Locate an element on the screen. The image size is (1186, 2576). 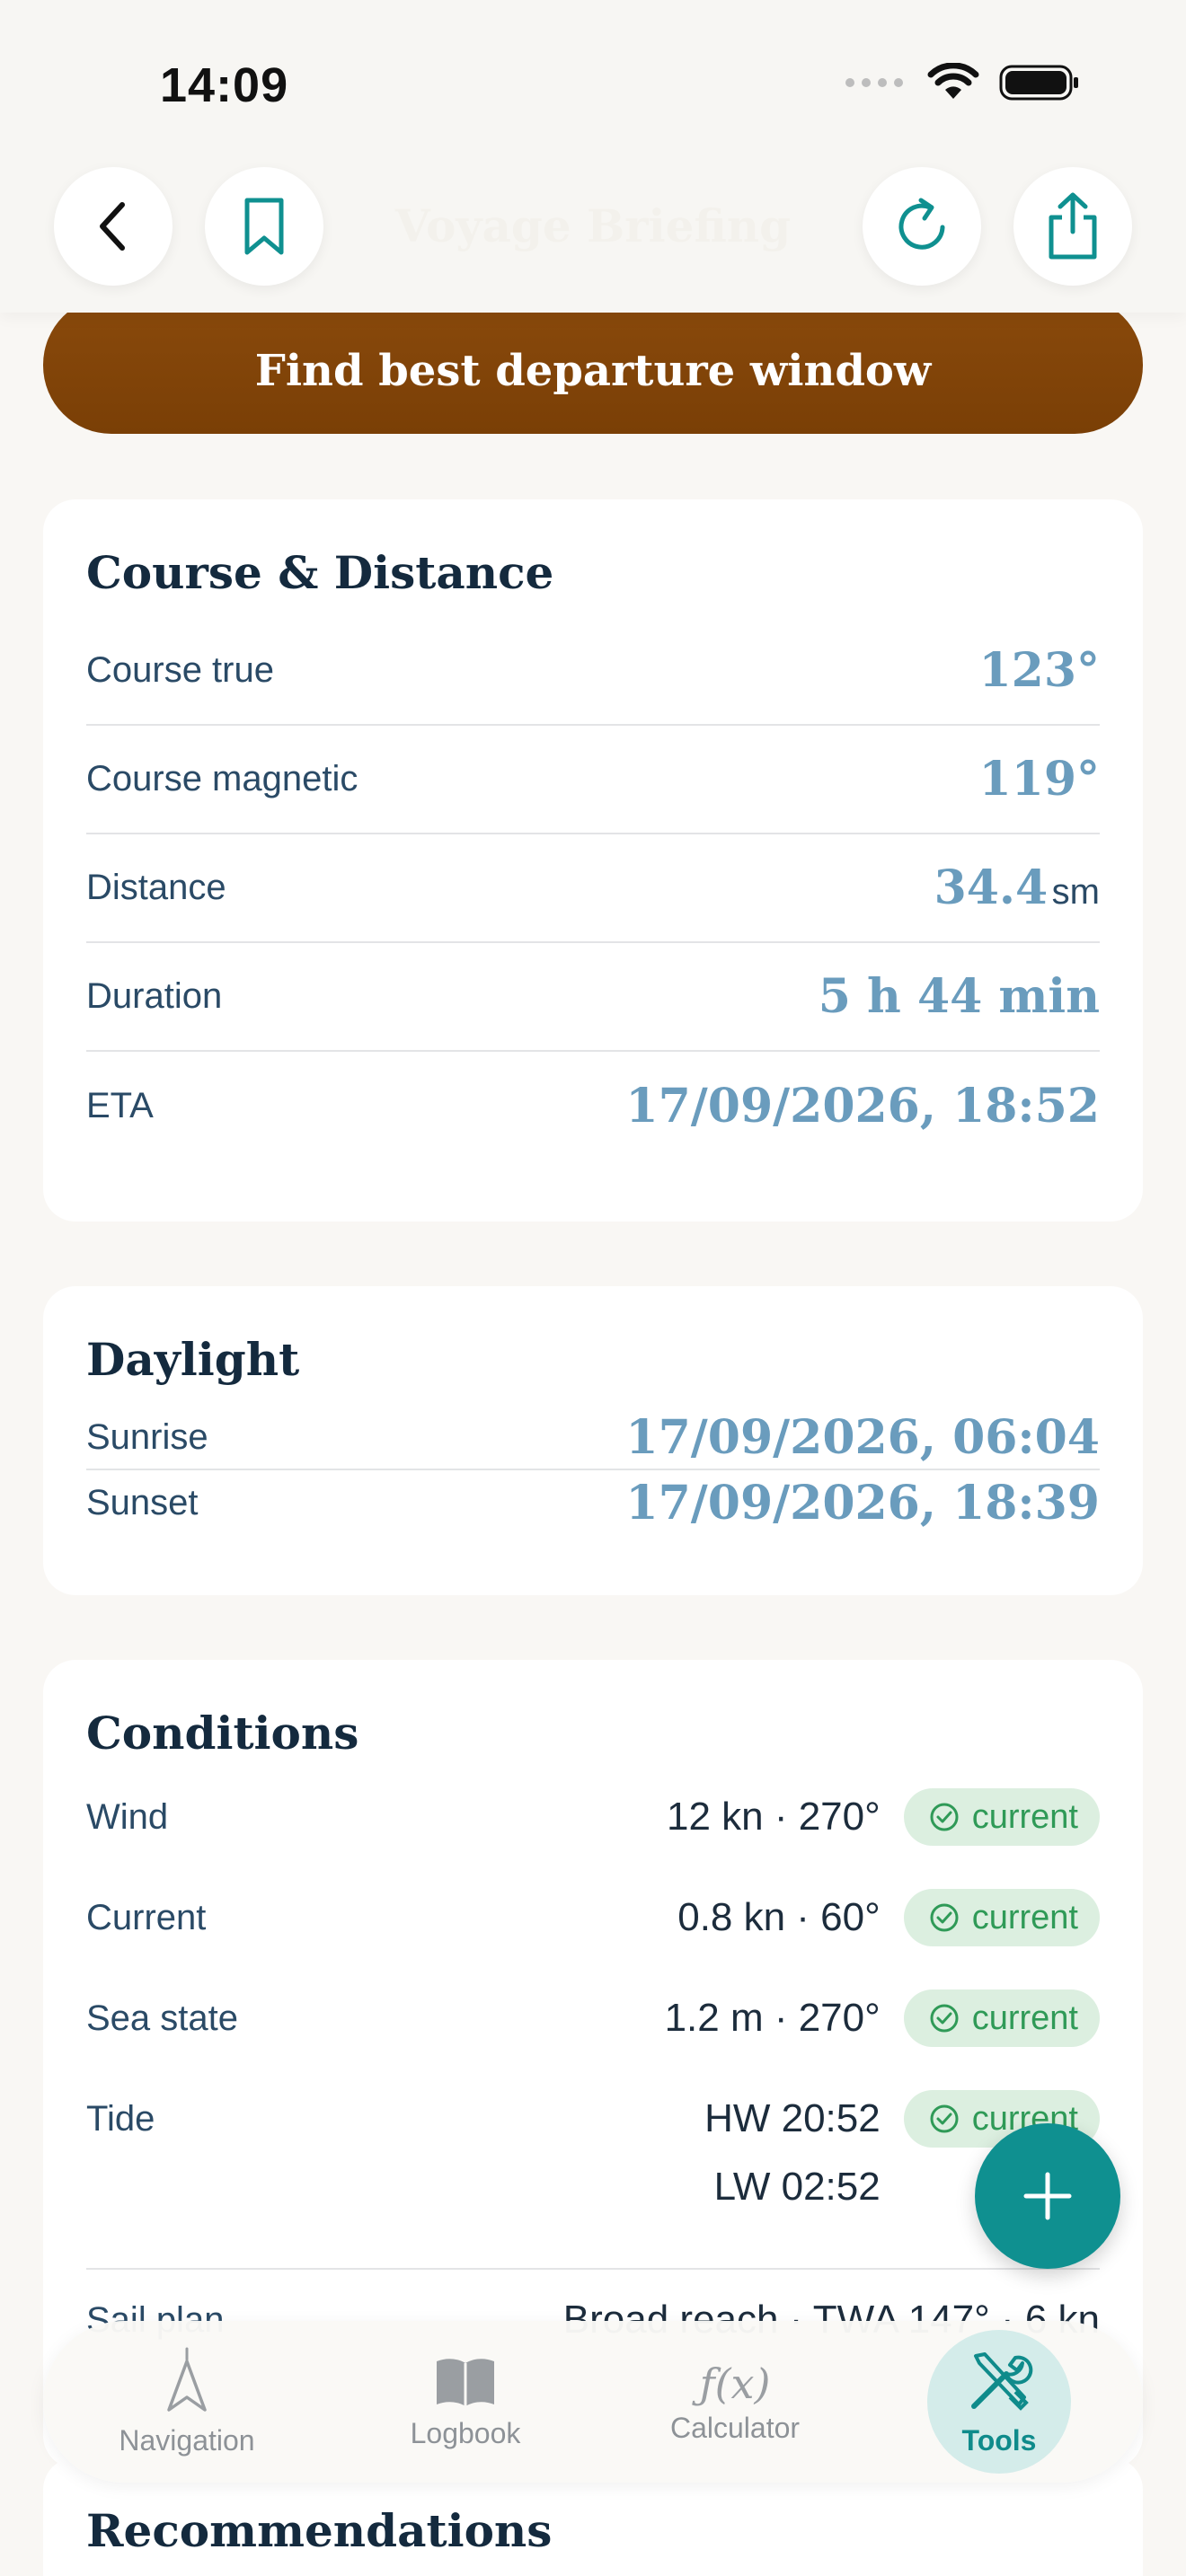
nav-label: Logbook is located at coordinates (465, 2432).